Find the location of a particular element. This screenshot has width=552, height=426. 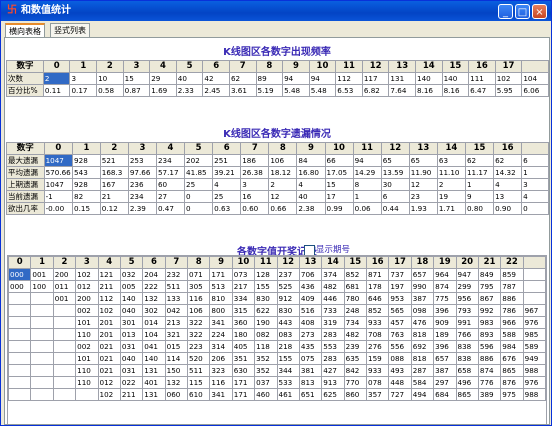

table-cell: 115 is located at coordinates (198, 382).